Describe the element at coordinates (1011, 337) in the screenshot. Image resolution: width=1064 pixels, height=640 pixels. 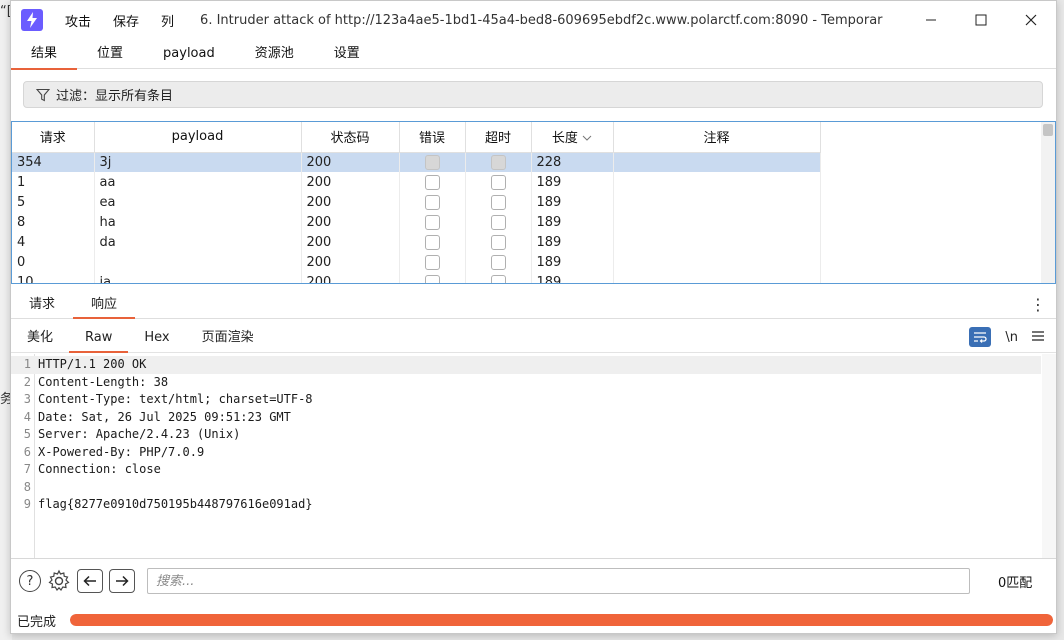
I see `show-newlines-button: \n` at that location.